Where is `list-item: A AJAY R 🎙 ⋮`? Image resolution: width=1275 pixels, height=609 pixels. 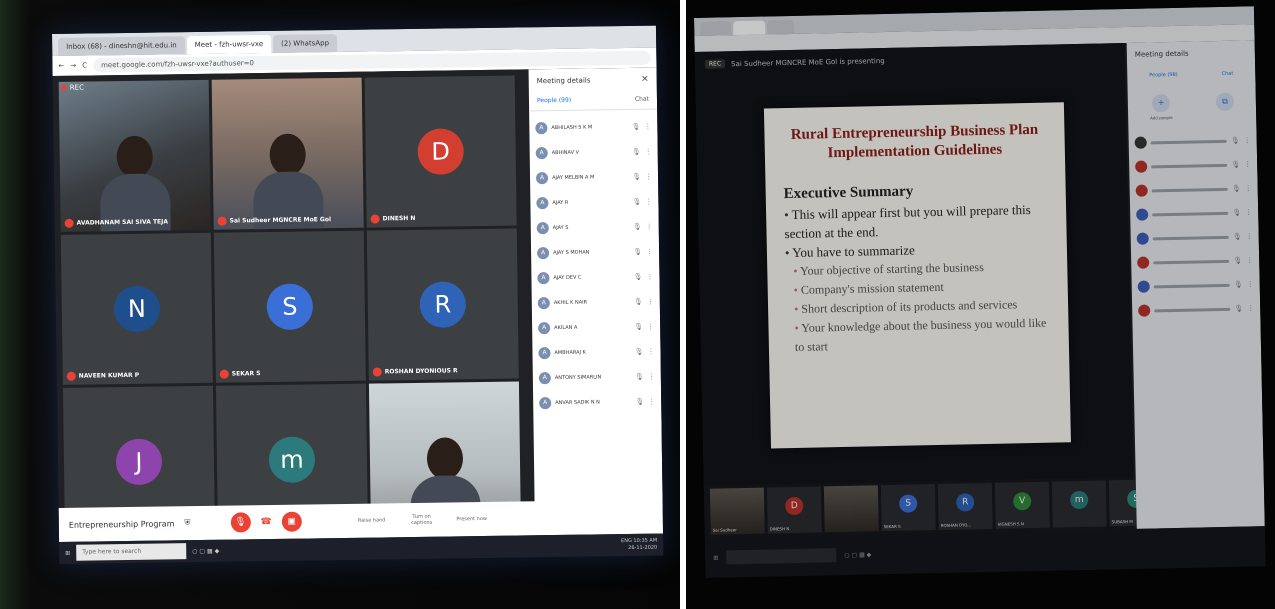
list-item: A AJAY R 🎙 ⋮ is located at coordinates (594, 202).